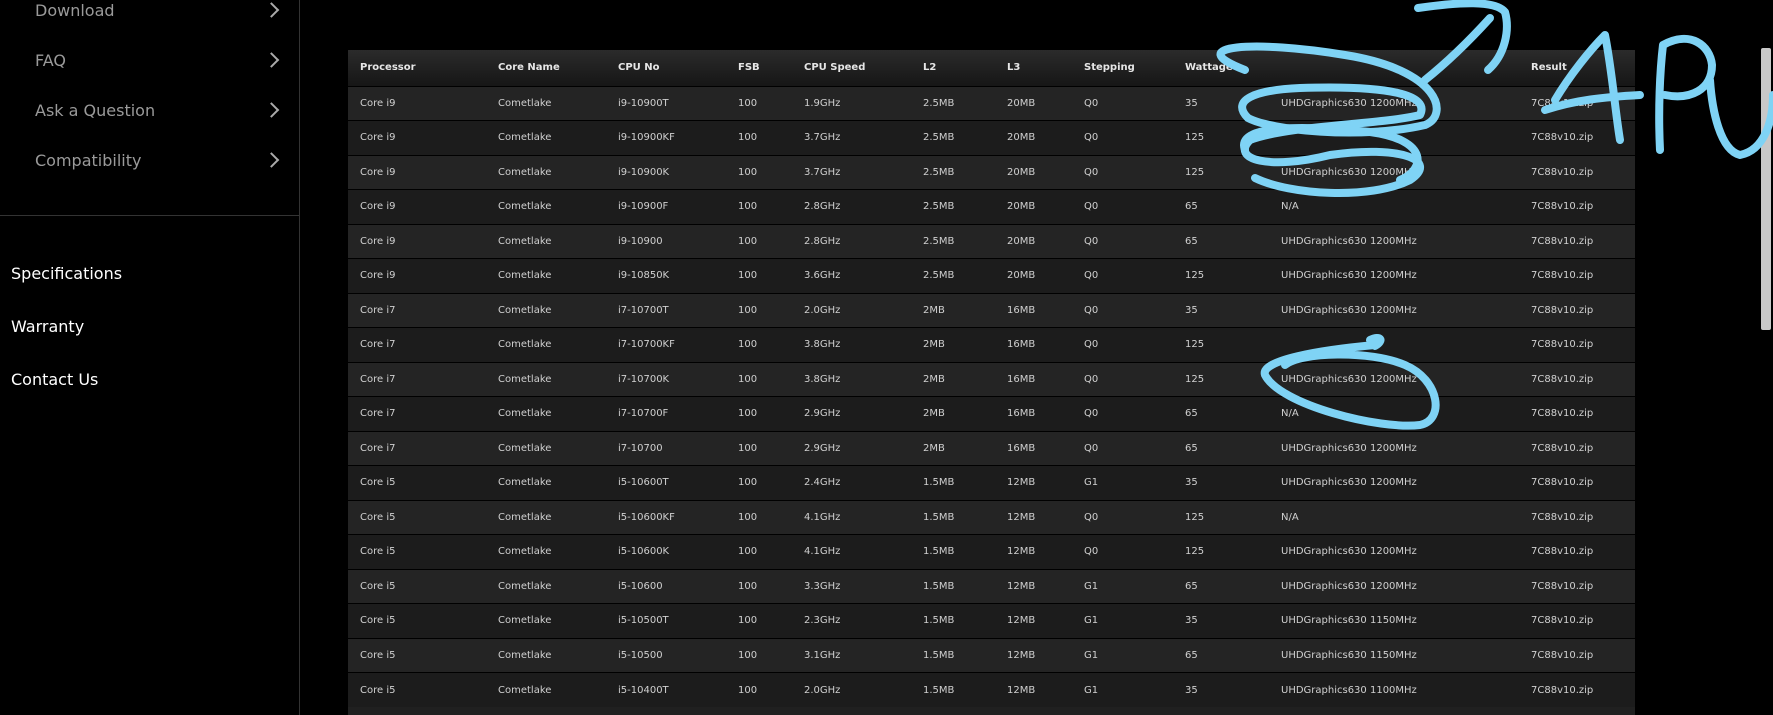 This screenshot has height=715, width=1773. What do you see at coordinates (1766, 189) in the screenshot?
I see `scrollbar-thumb` at bounding box center [1766, 189].